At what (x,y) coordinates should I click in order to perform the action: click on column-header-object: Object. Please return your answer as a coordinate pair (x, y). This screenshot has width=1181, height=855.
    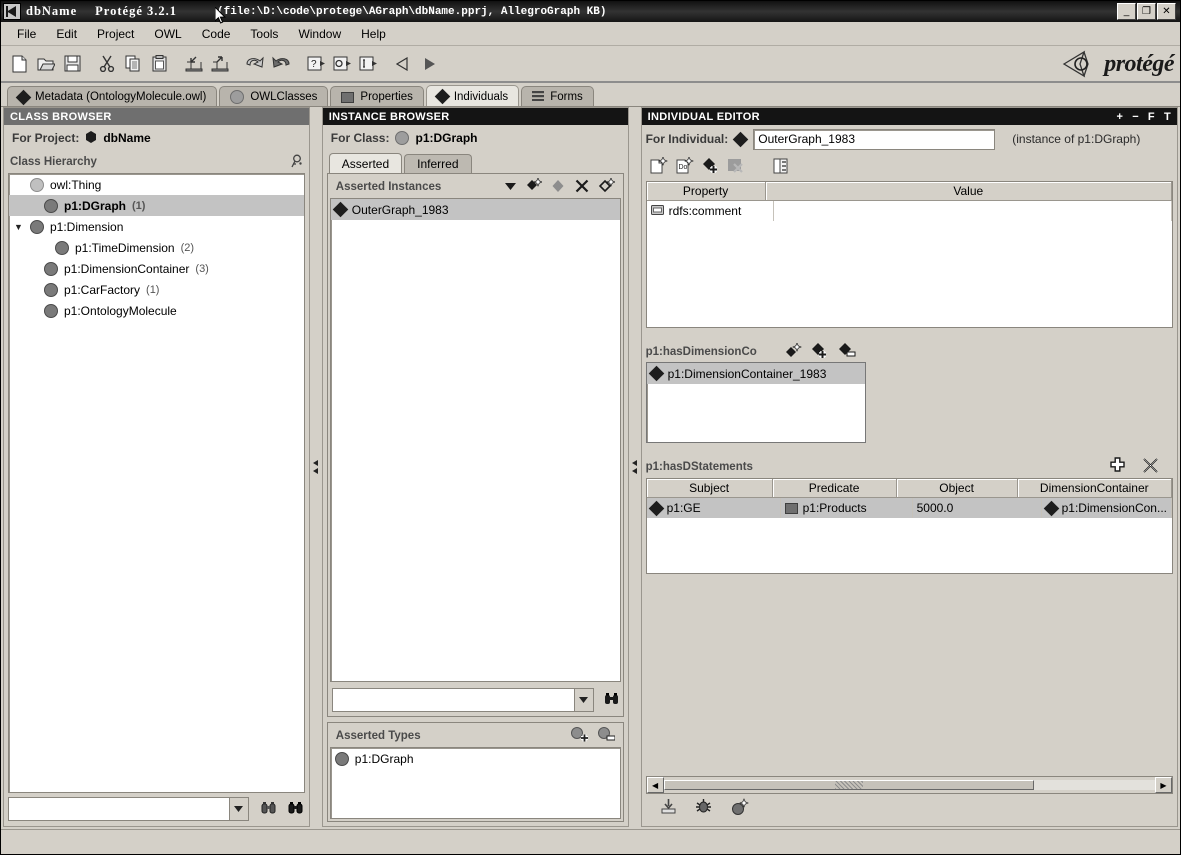
    Looking at the image, I should click on (957, 488).